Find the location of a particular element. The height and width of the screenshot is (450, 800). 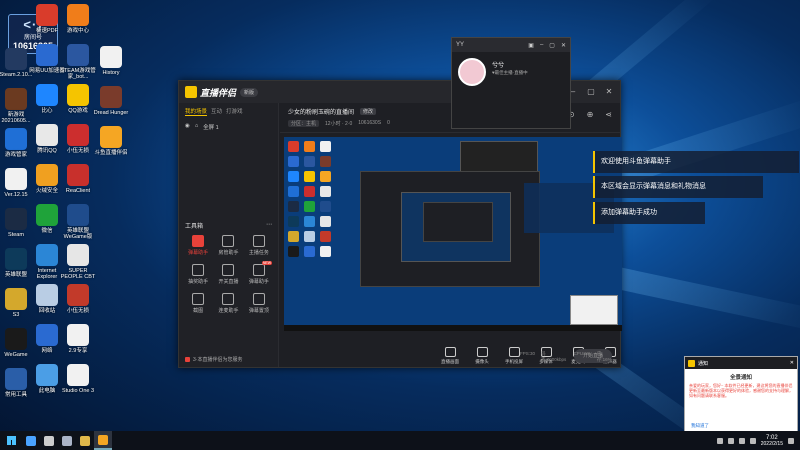

toolbox-label: 工具箱 is located at coordinates (194, 227).